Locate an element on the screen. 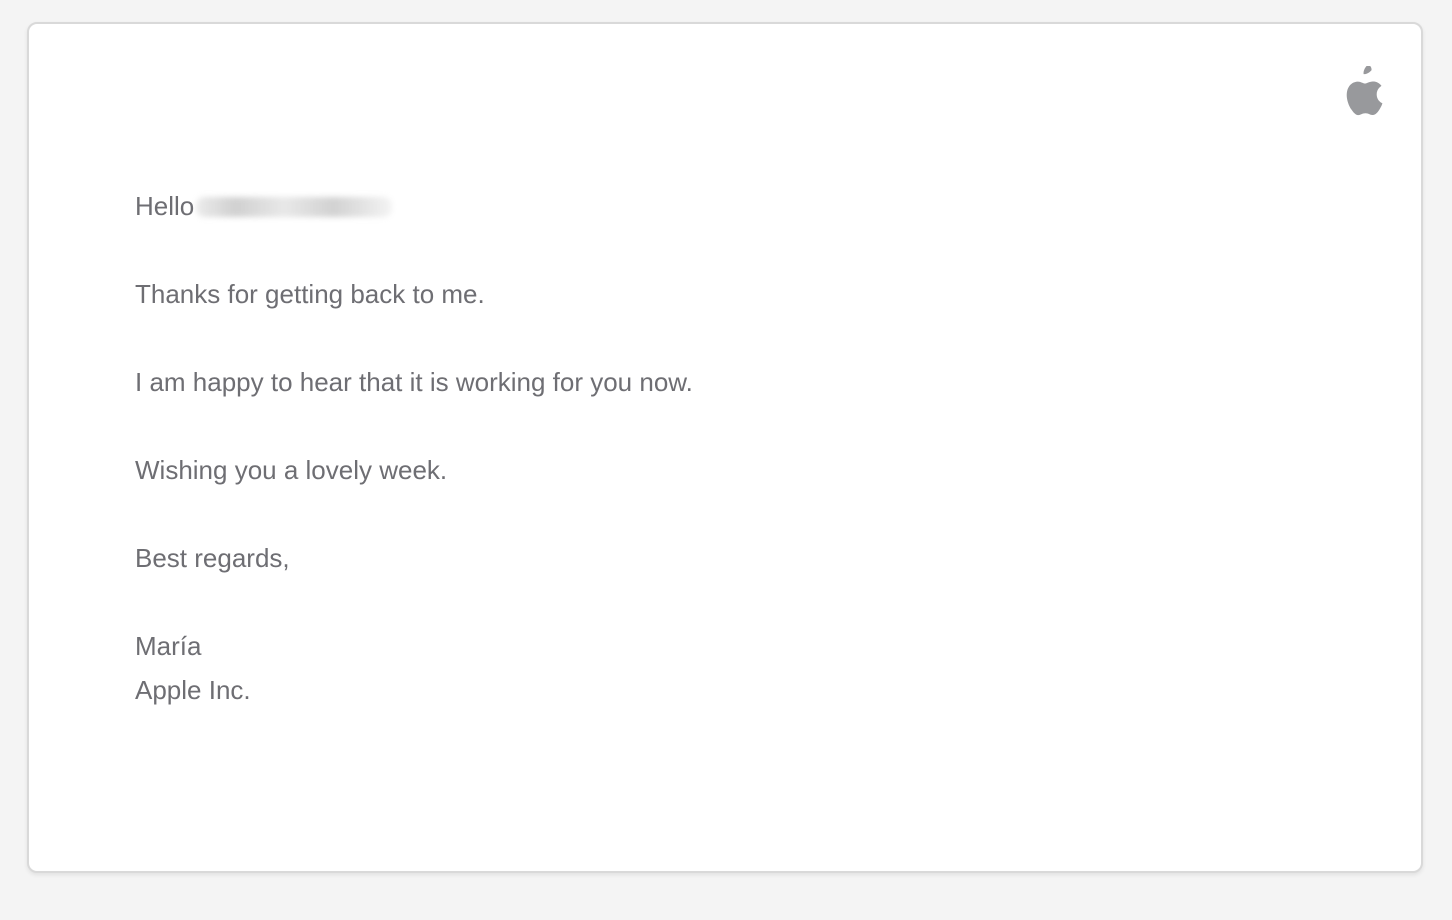 The image size is (1452, 920). signature: María Apple Inc. is located at coordinates (414, 668).